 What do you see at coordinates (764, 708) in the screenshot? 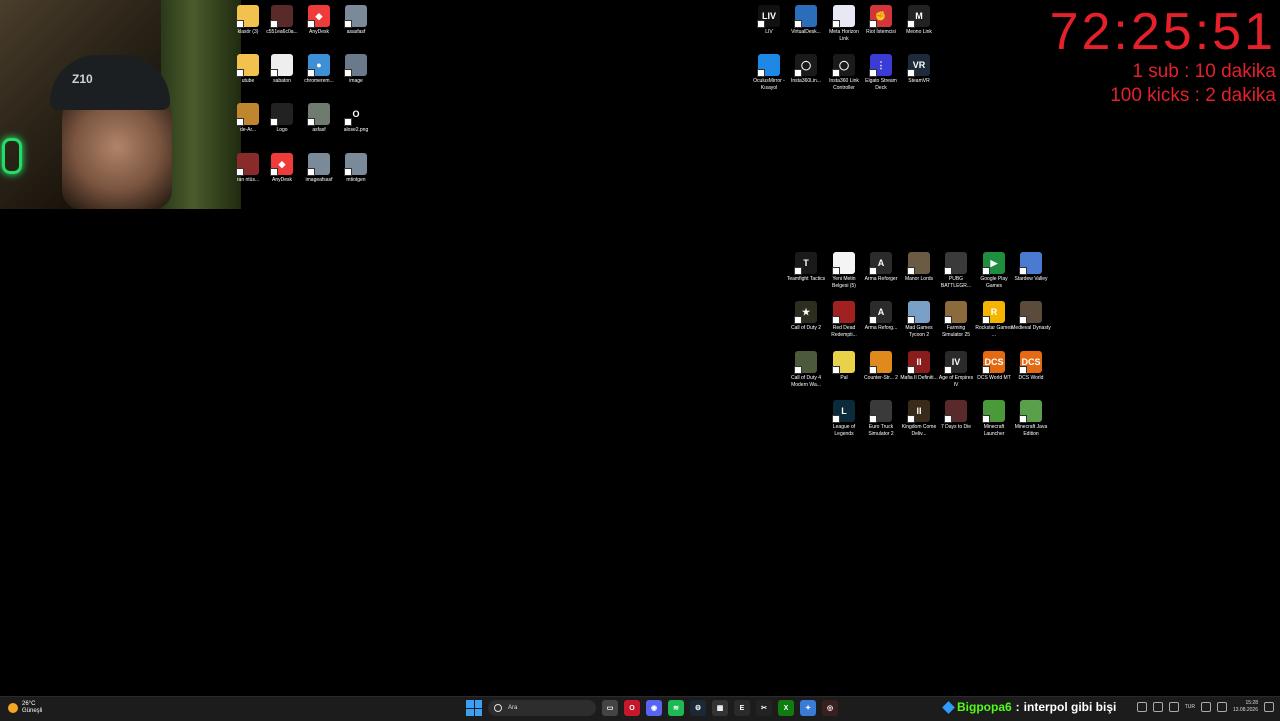
I see `capcut-taskbar-icon: ✂` at bounding box center [764, 708].